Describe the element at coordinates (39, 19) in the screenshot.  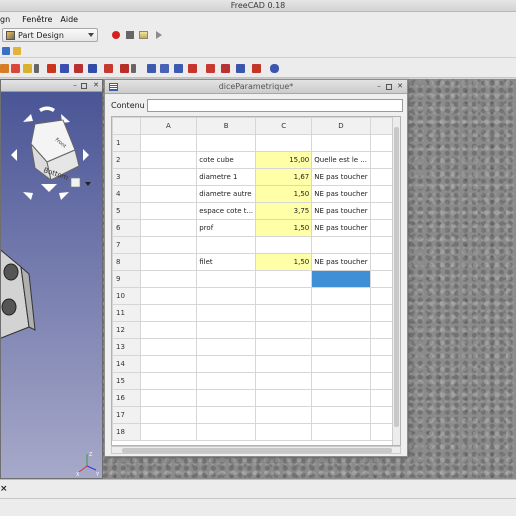
I see `menu-item-fenetre: Fenêtre` at that location.